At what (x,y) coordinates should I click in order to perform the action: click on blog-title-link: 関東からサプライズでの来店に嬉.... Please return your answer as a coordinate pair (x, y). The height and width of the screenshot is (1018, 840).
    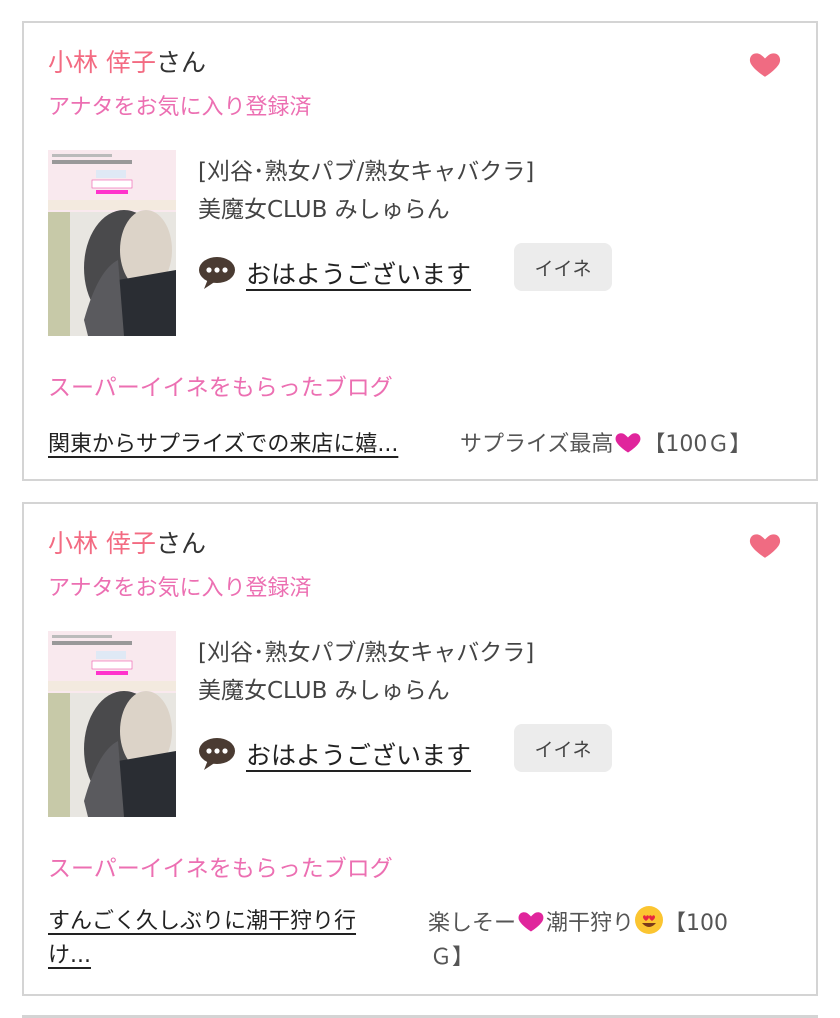
    Looking at the image, I should click on (223, 442).